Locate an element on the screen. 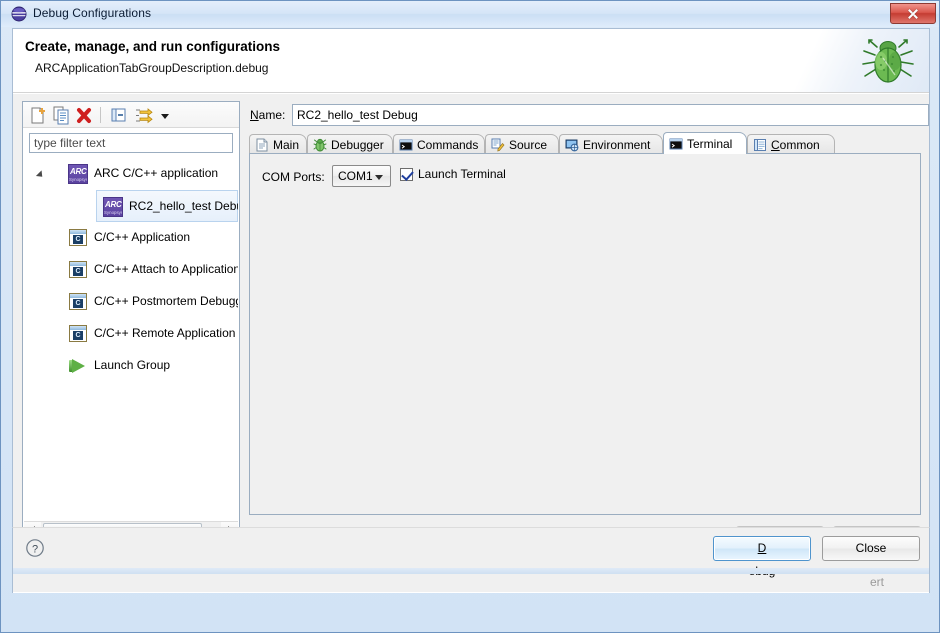 This screenshot has width=940, height=633. tree-item-launch-group: Launch Group is located at coordinates (131, 366).